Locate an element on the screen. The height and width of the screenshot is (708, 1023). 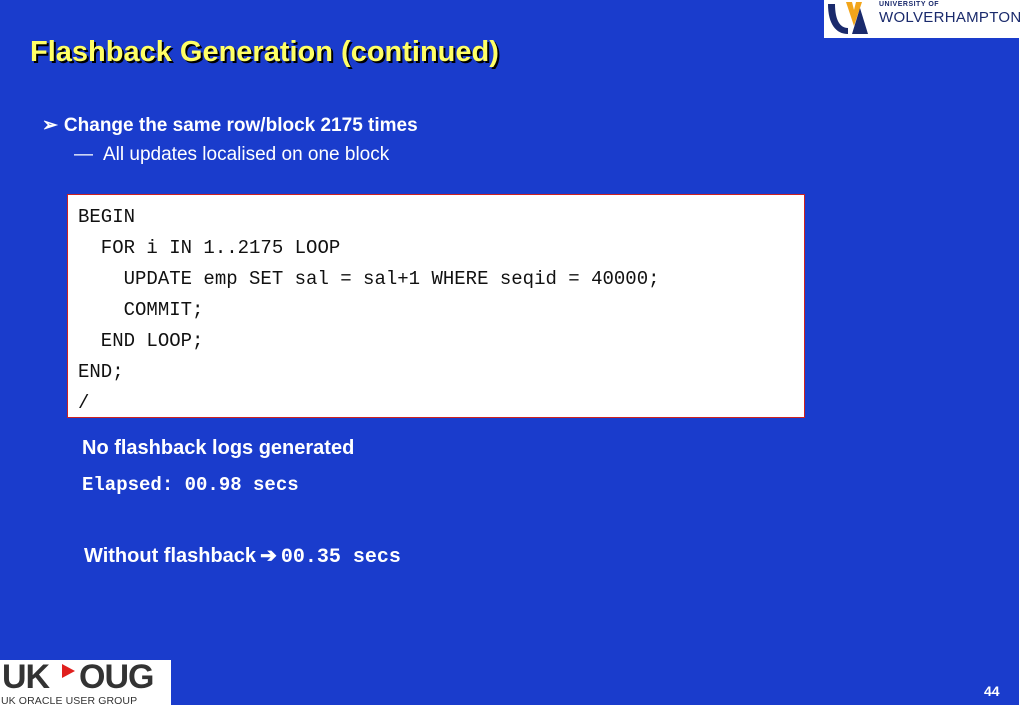
ukoug-oug-text: OUG is located at coordinates (116, 677).